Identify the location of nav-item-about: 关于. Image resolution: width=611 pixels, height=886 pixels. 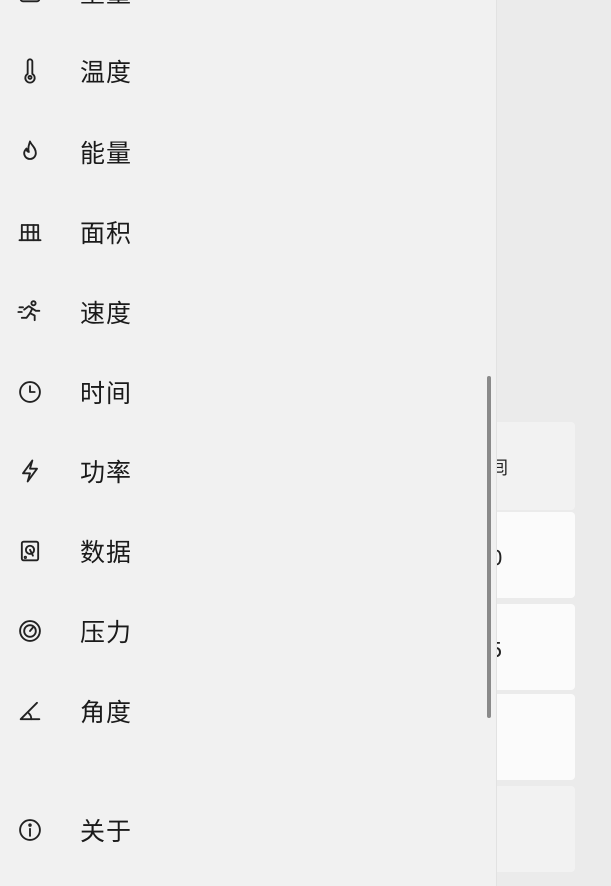
(240, 830).